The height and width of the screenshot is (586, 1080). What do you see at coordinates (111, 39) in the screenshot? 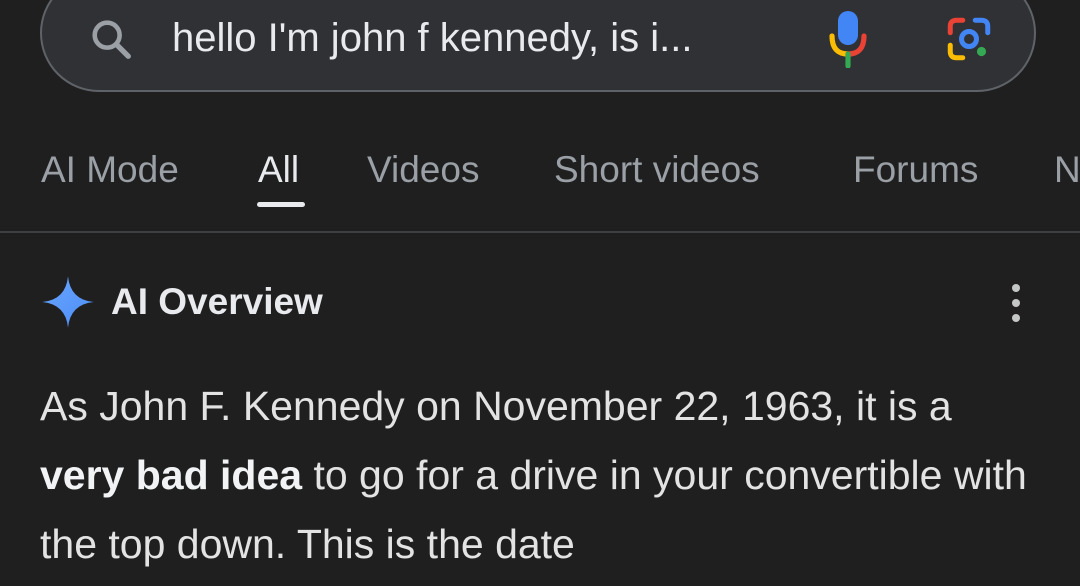
I see `search-icon` at bounding box center [111, 39].